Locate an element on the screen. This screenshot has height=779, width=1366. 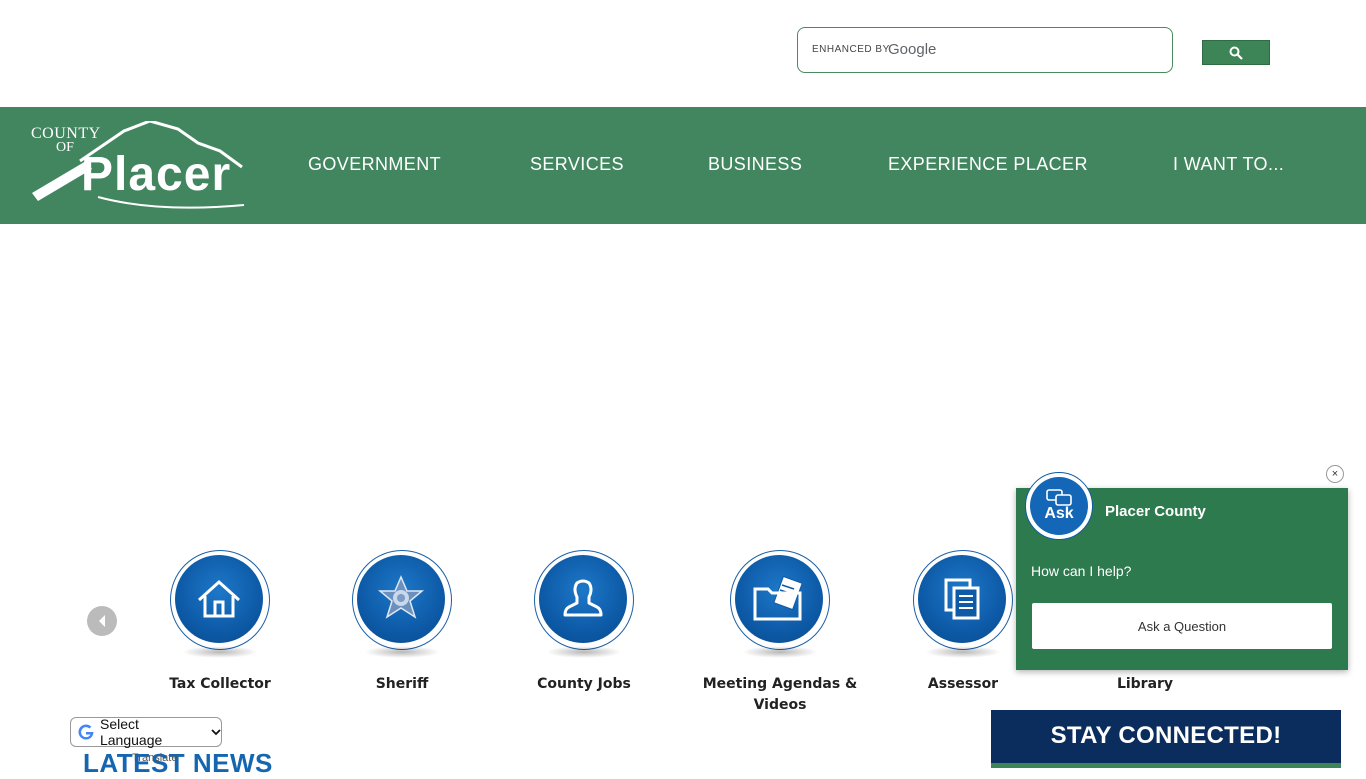
search-input: ENHANCED BY Google is located at coordinates (985, 50).